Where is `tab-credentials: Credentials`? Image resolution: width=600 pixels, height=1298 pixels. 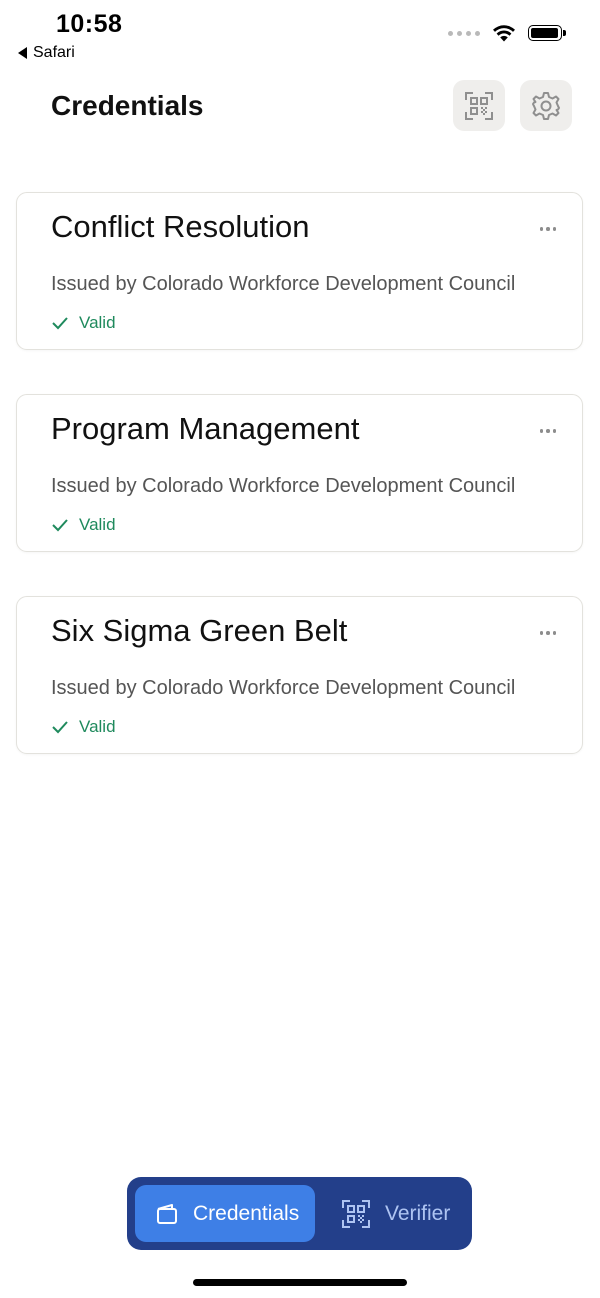 tab-credentials: Credentials is located at coordinates (225, 1213).